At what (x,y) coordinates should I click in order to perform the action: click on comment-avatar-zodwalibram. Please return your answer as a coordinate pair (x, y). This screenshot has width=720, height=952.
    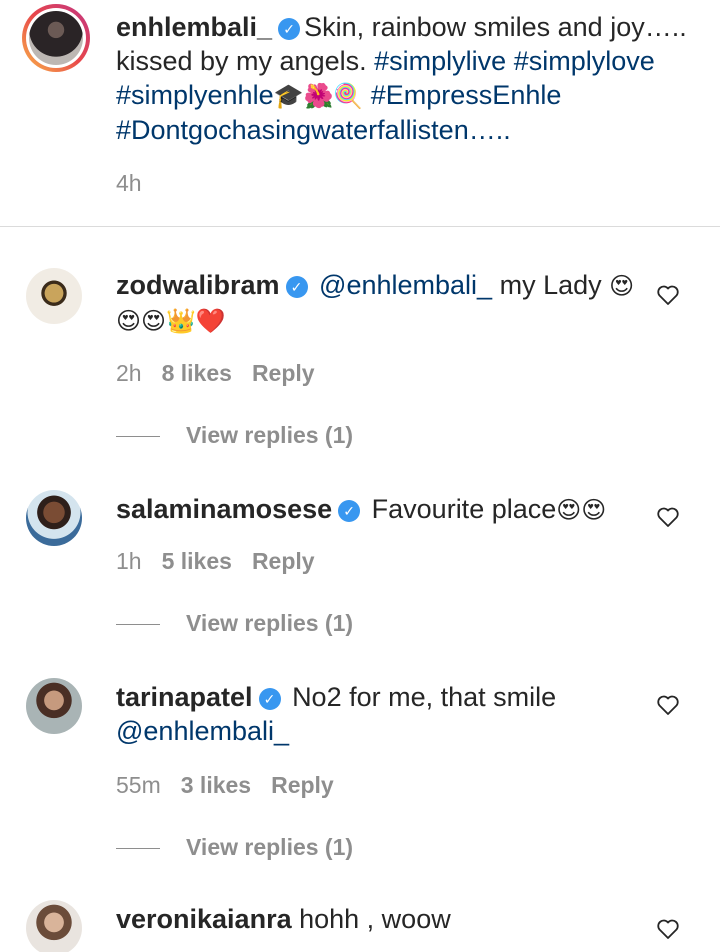
    Looking at the image, I should click on (54, 296).